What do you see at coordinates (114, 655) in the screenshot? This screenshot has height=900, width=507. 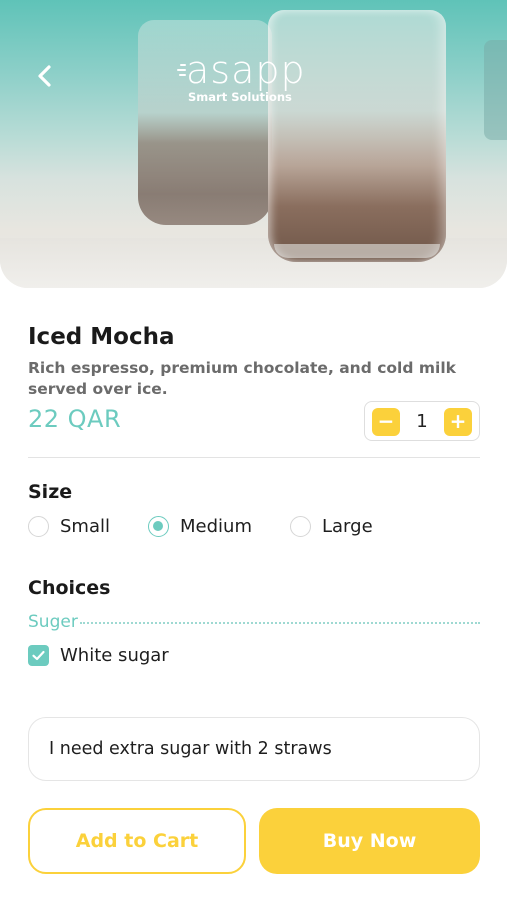 I see `choice-label: White sugar` at bounding box center [114, 655].